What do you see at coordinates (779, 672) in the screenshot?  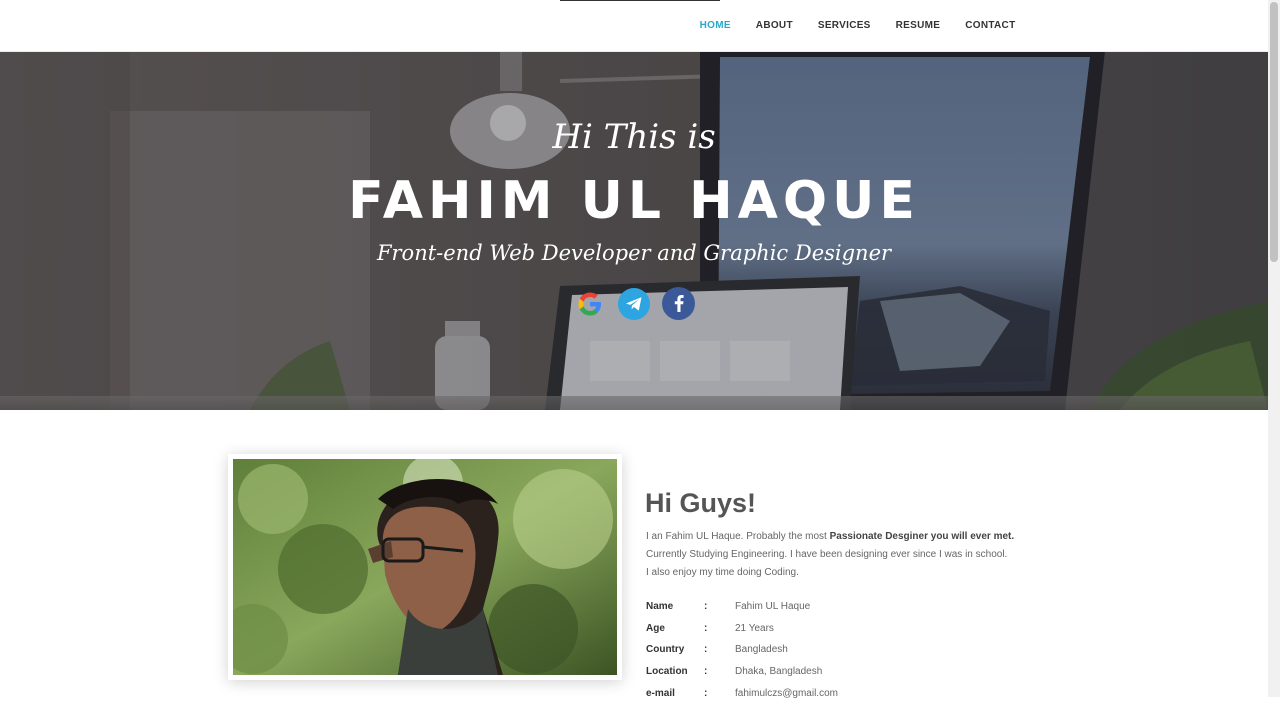 I see `info-value: Dhaka, Bangladesh` at bounding box center [779, 672].